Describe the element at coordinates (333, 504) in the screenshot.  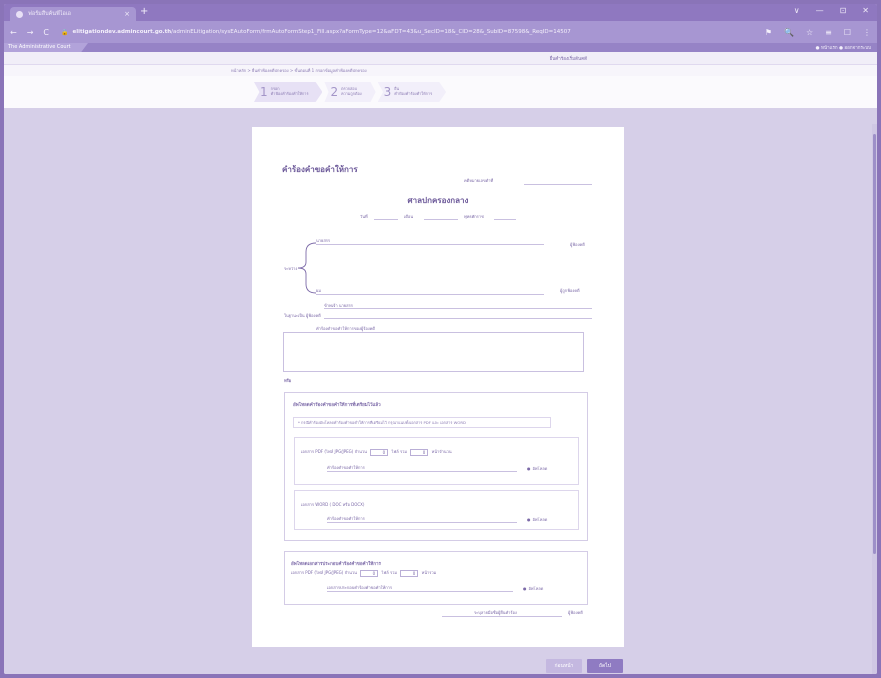
I see `word-label: เอกสาร WORD ( DOC หรือ DOCX)` at that location.